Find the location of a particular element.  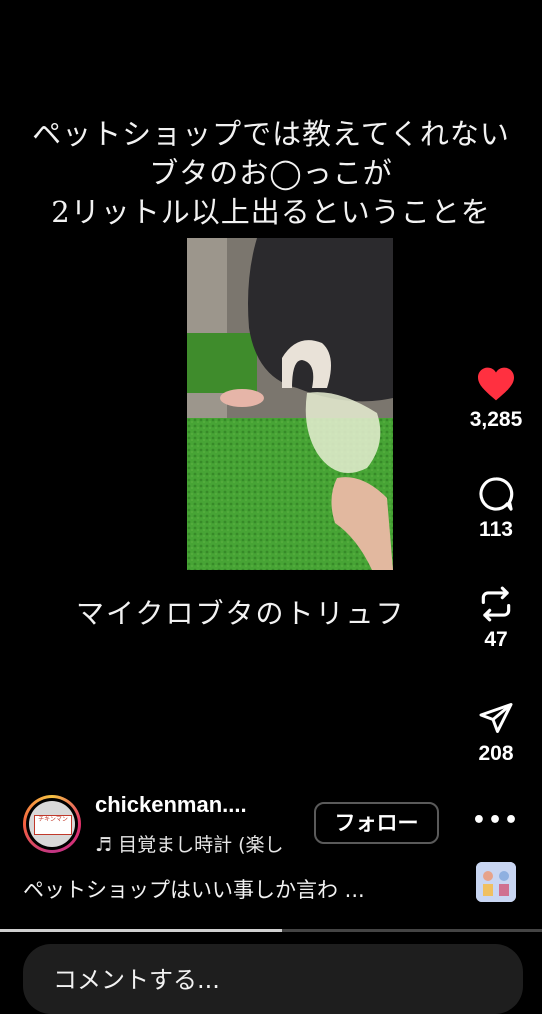

music-track: ♬ 目覚まし時計 (楽し is located at coordinates (195, 843).